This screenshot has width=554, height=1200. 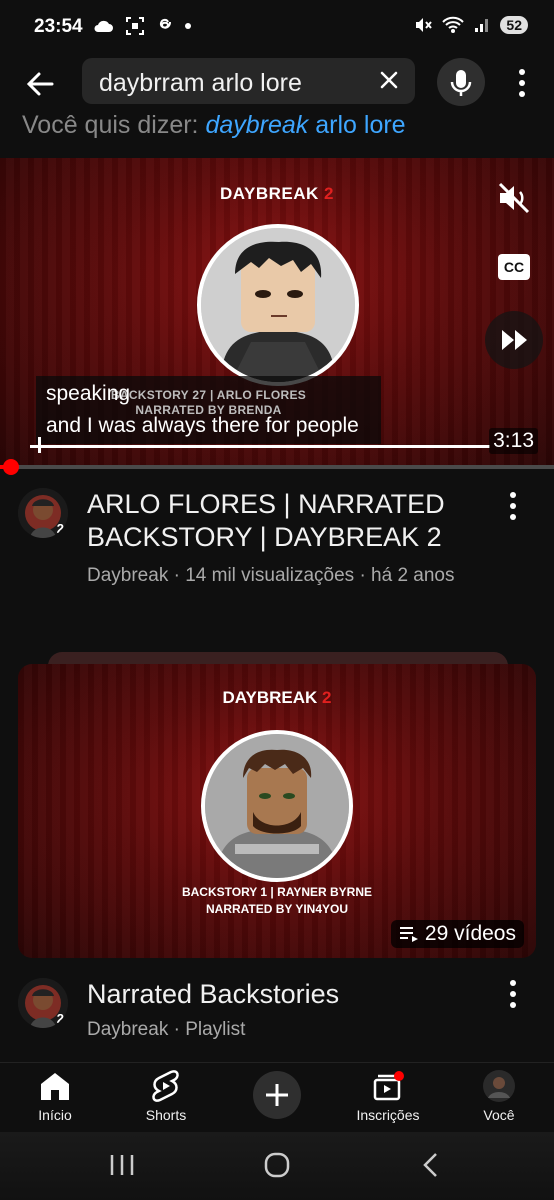 What do you see at coordinates (39, 445) in the screenshot?
I see `scrub-tick` at bounding box center [39, 445].